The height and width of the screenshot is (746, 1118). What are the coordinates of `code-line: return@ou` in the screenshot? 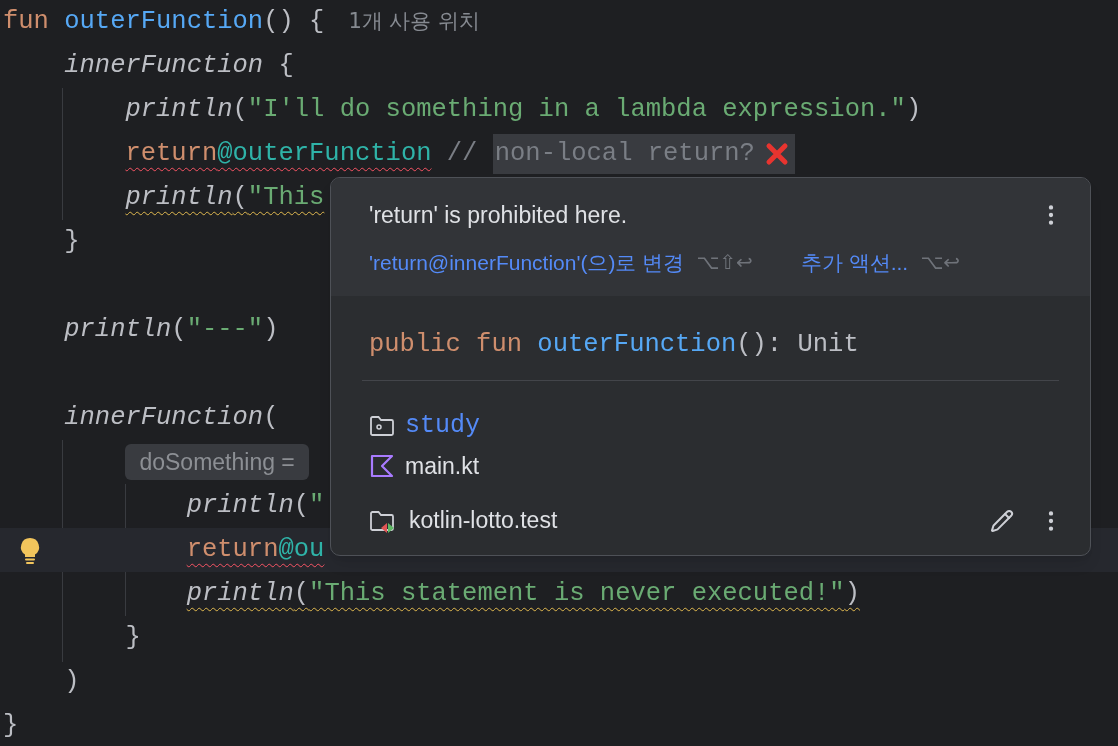 It's located at (255, 549).